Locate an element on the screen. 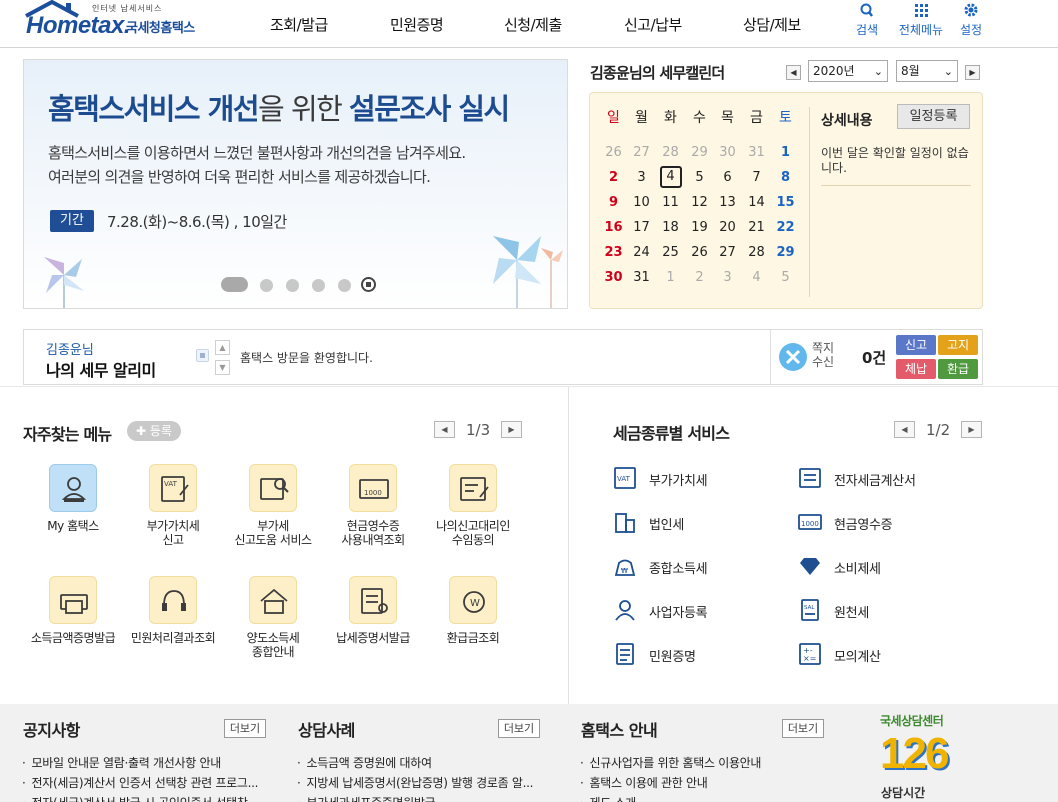  month-select: 8월 ⌄ is located at coordinates (927, 71).